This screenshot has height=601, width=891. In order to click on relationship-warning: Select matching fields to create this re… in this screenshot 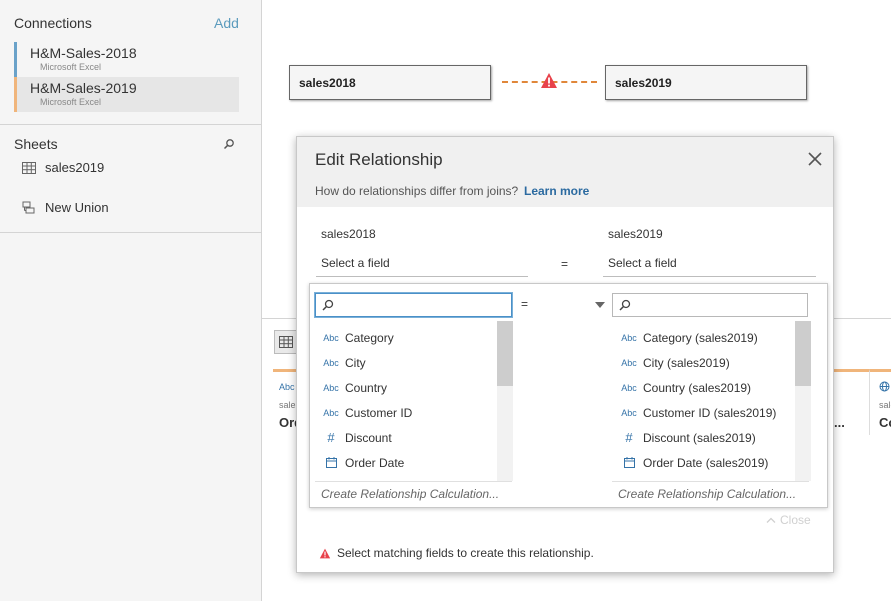, I will do `click(456, 553)`.